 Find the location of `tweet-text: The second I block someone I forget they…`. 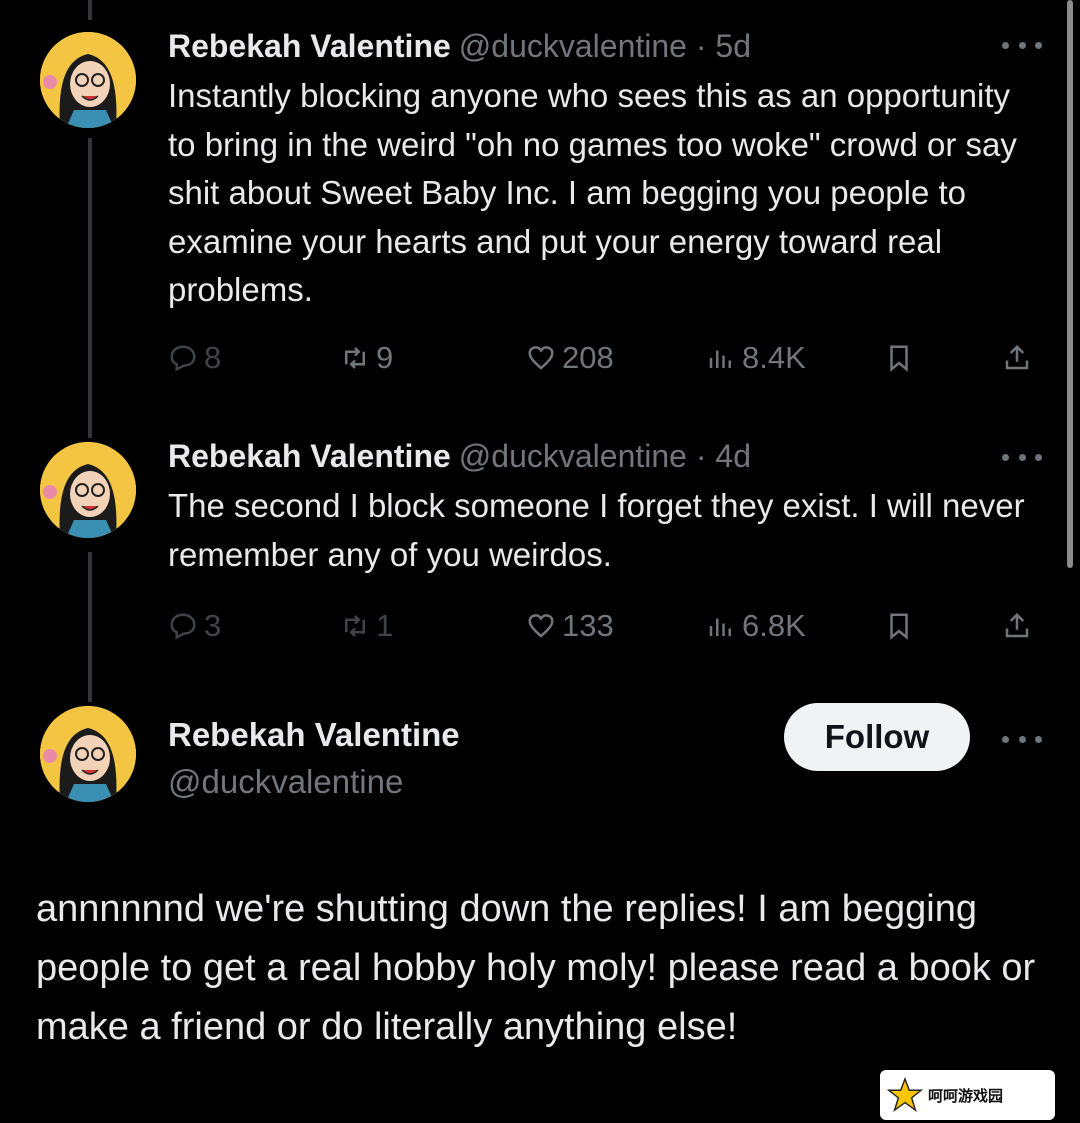

tweet-text: The second I block someone I forget they… is located at coordinates (596, 530).